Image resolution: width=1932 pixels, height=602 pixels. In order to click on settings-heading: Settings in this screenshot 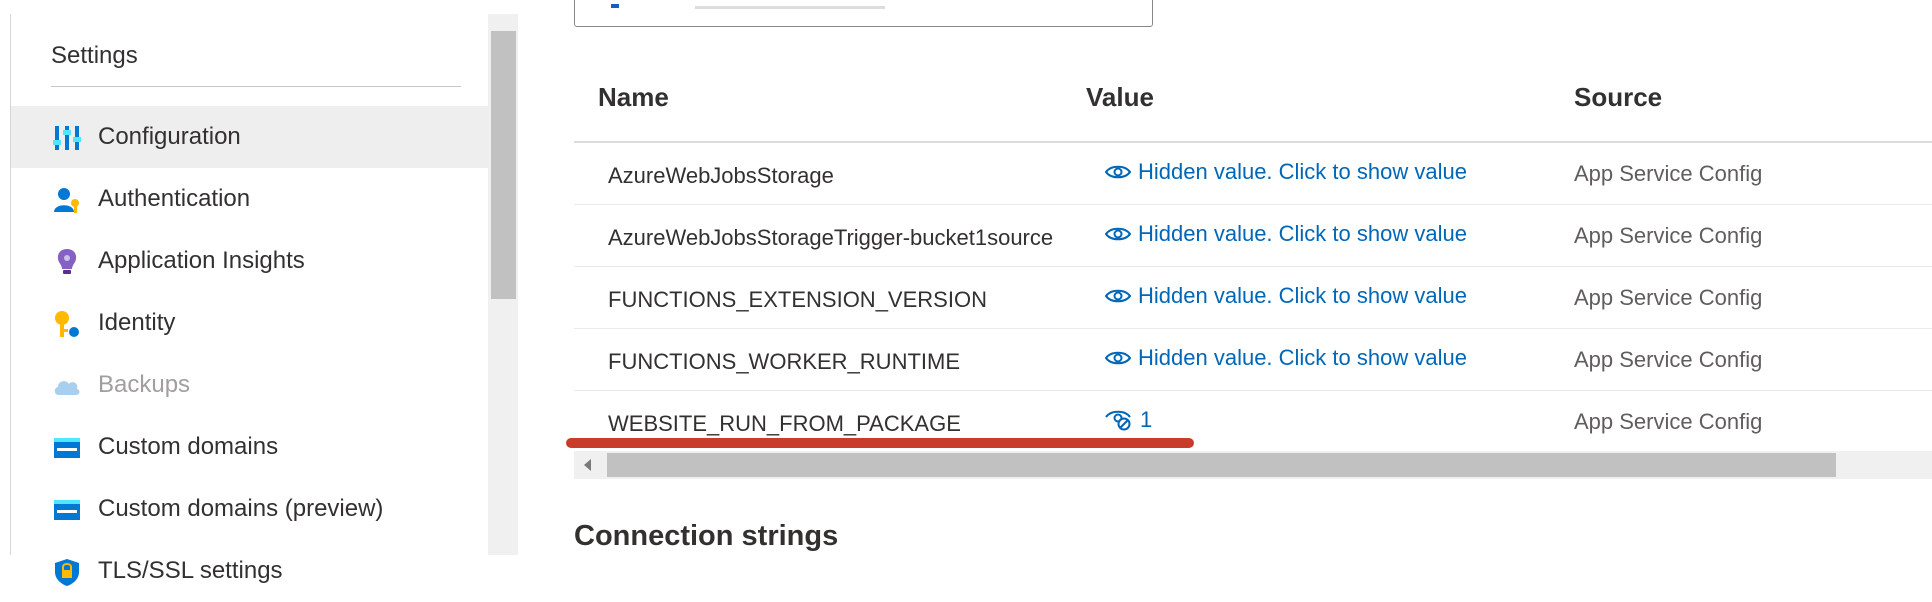, I will do `click(94, 55)`.